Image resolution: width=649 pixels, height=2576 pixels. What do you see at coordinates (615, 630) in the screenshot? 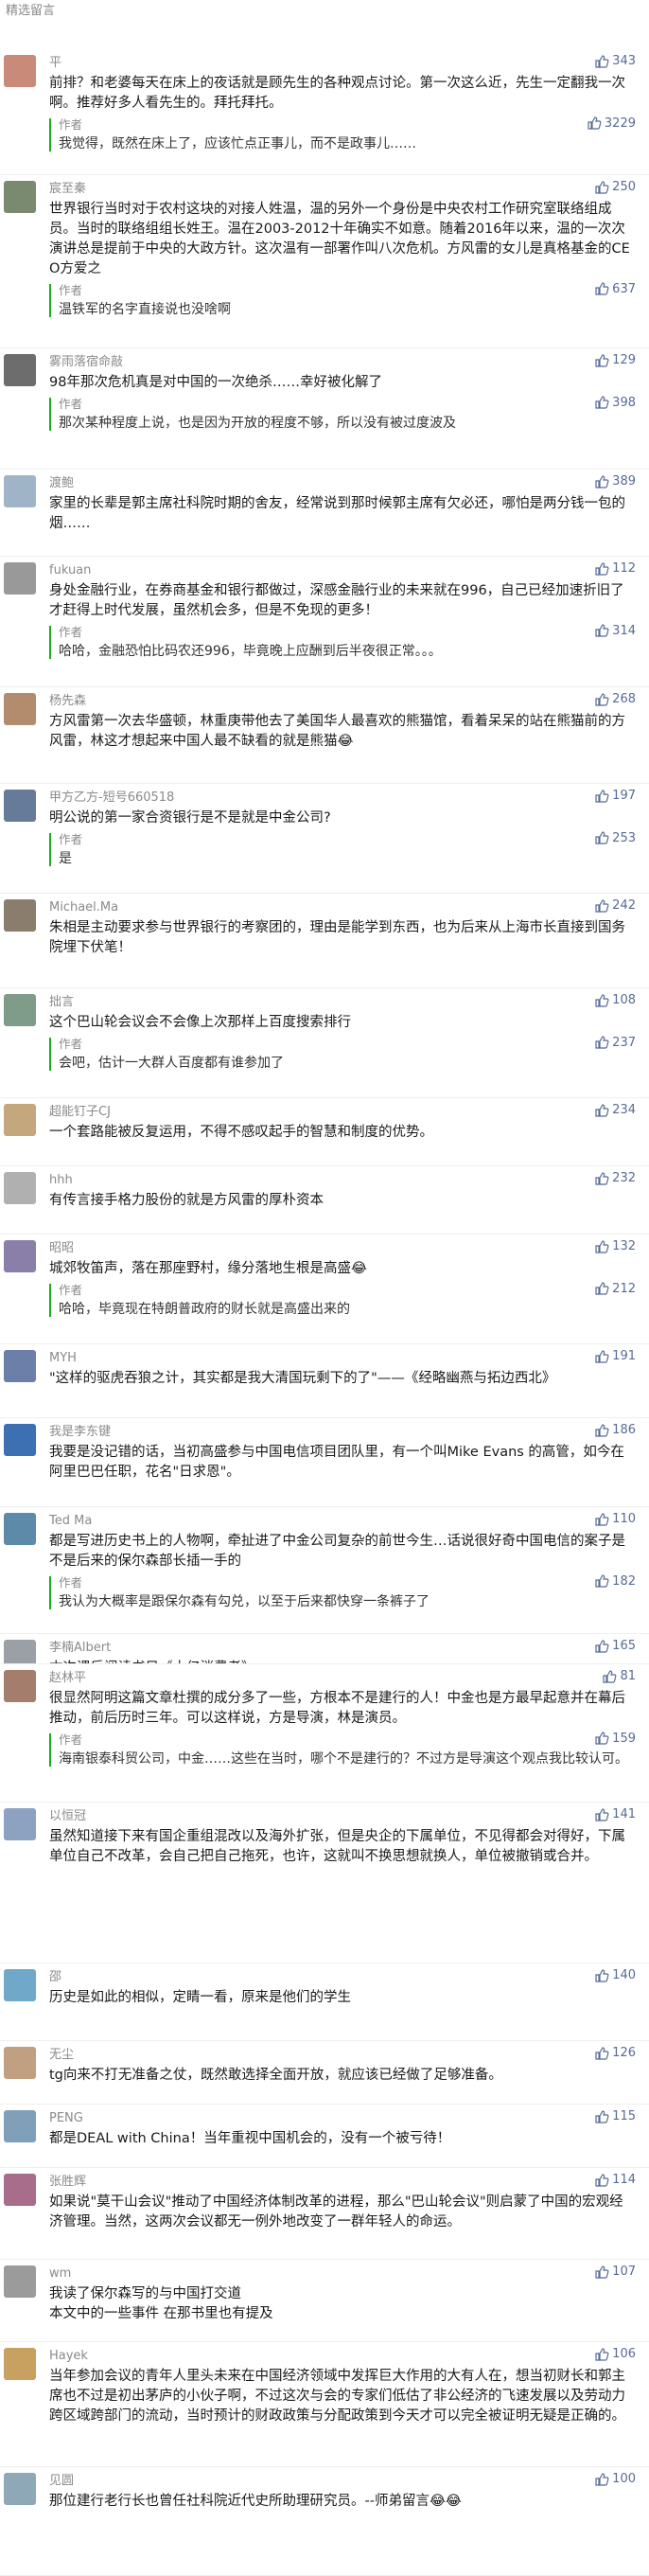
I see `reply-like-button: 314` at bounding box center [615, 630].